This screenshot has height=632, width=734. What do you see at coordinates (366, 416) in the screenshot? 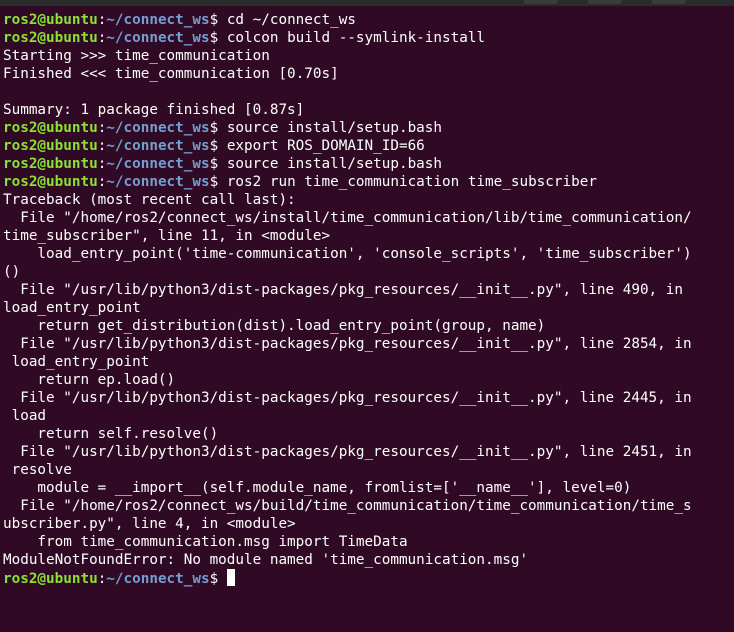
I see `output-line: load` at bounding box center [366, 416].